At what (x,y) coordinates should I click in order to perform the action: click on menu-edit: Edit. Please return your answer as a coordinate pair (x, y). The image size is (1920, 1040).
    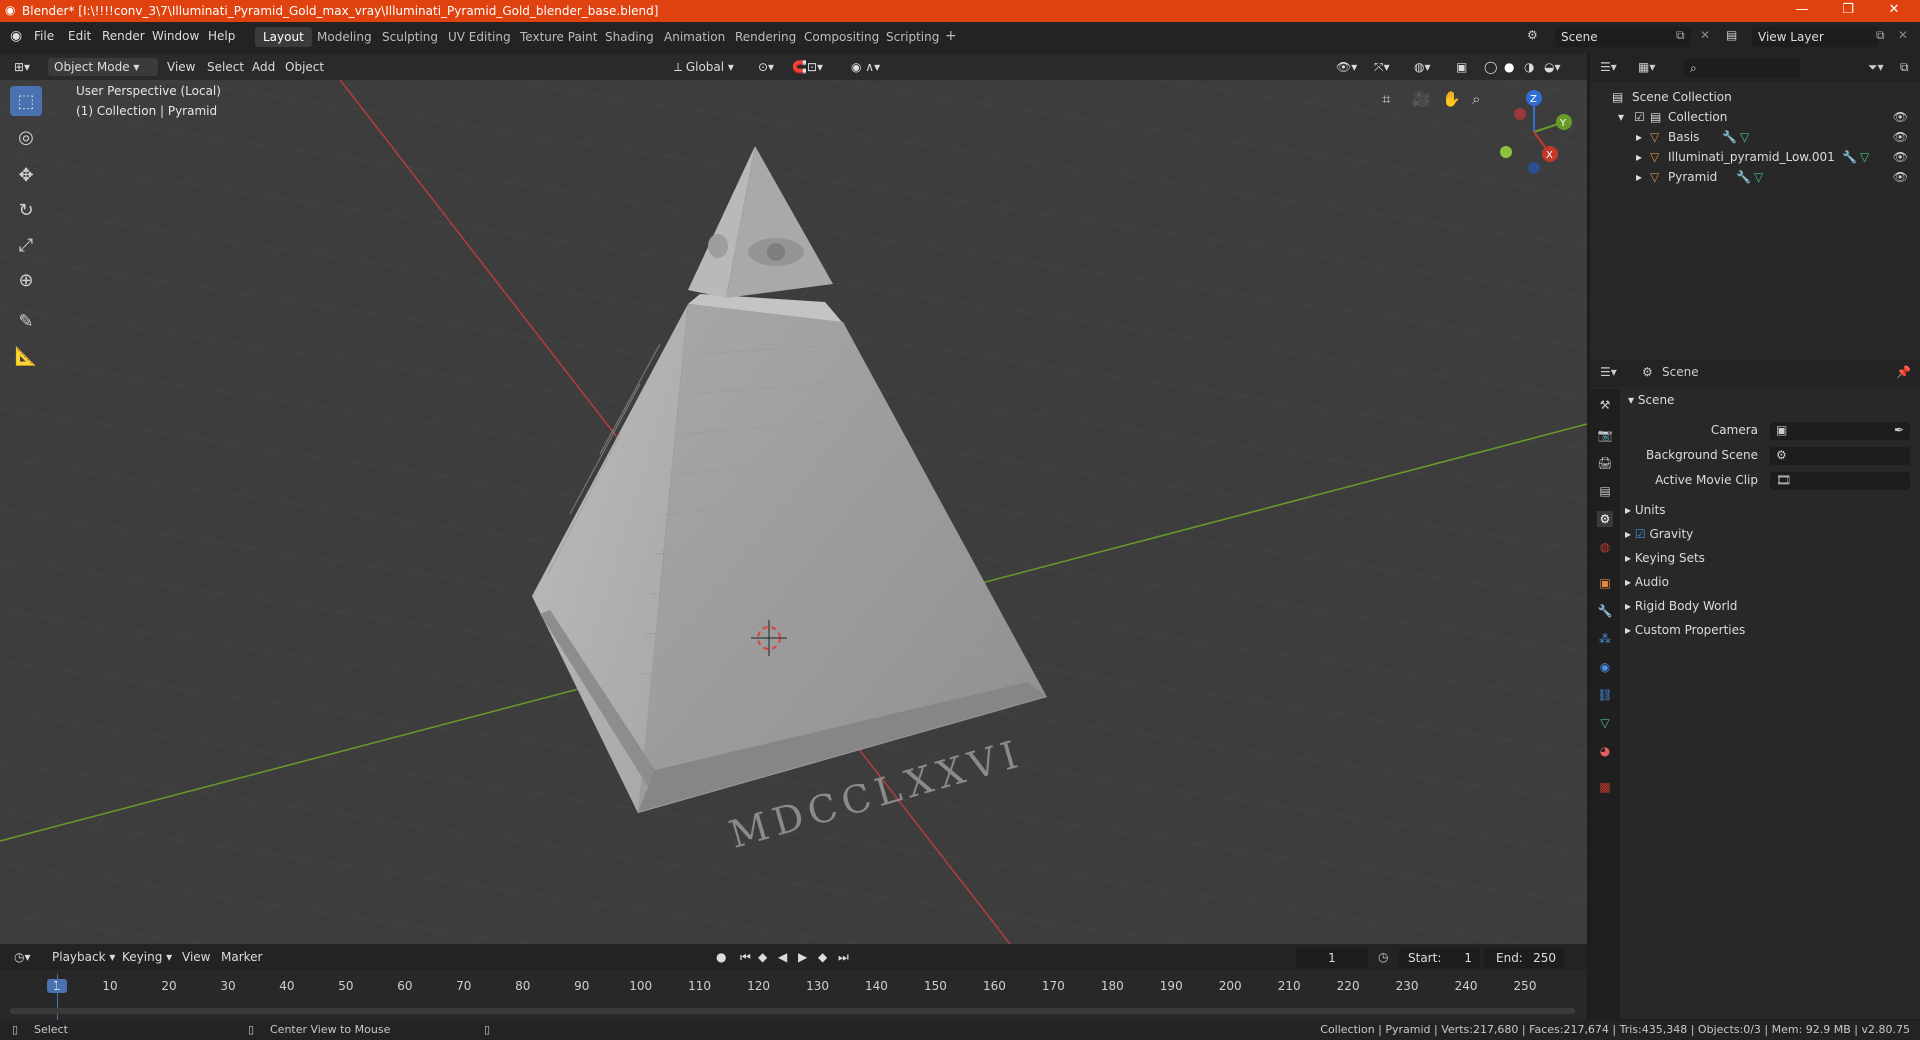
    Looking at the image, I should click on (79, 36).